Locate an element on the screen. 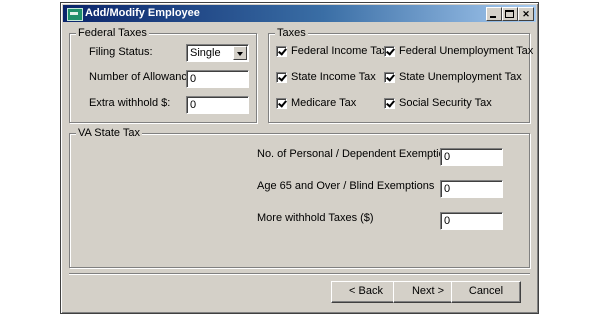  close-icon: ✕ is located at coordinates (526, 14).